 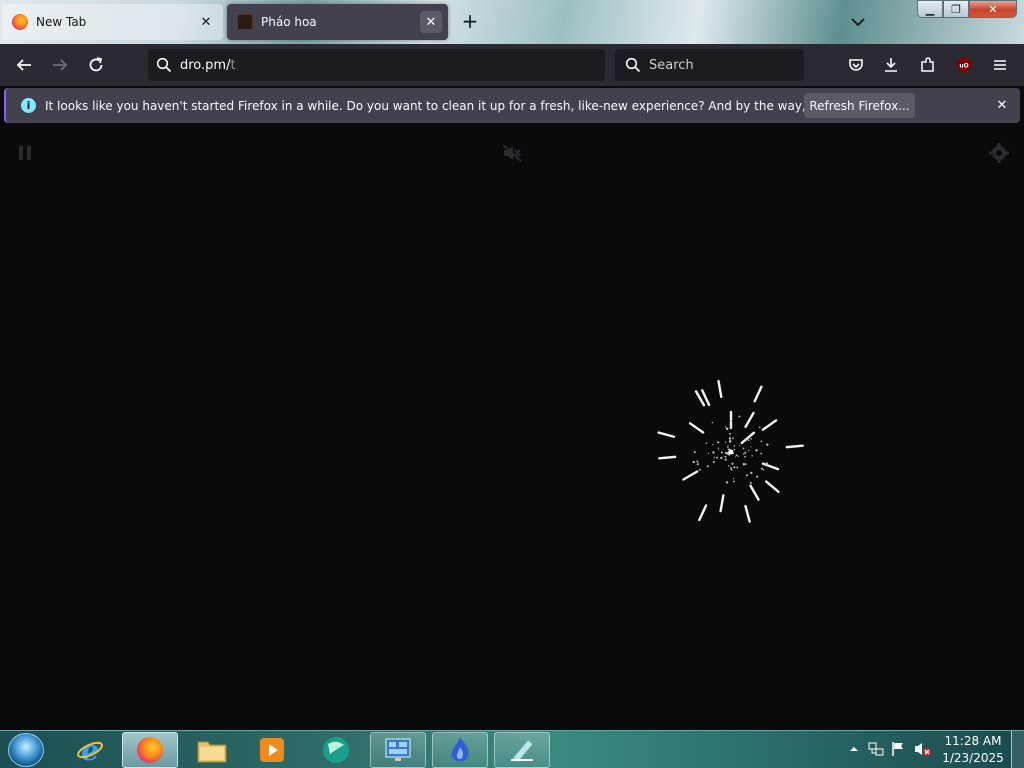 What do you see at coordinates (973, 750) in the screenshot?
I see `system-clock: 11:28 AM 1/23/2025` at bounding box center [973, 750].